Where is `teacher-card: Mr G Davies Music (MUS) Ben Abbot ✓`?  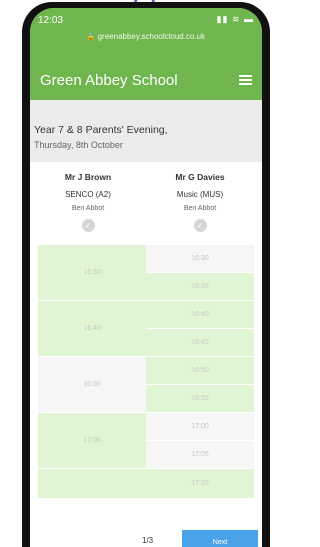 teacher-card: Mr G Davies Music (MUS) Ben Abbot ✓ is located at coordinates (200, 202).